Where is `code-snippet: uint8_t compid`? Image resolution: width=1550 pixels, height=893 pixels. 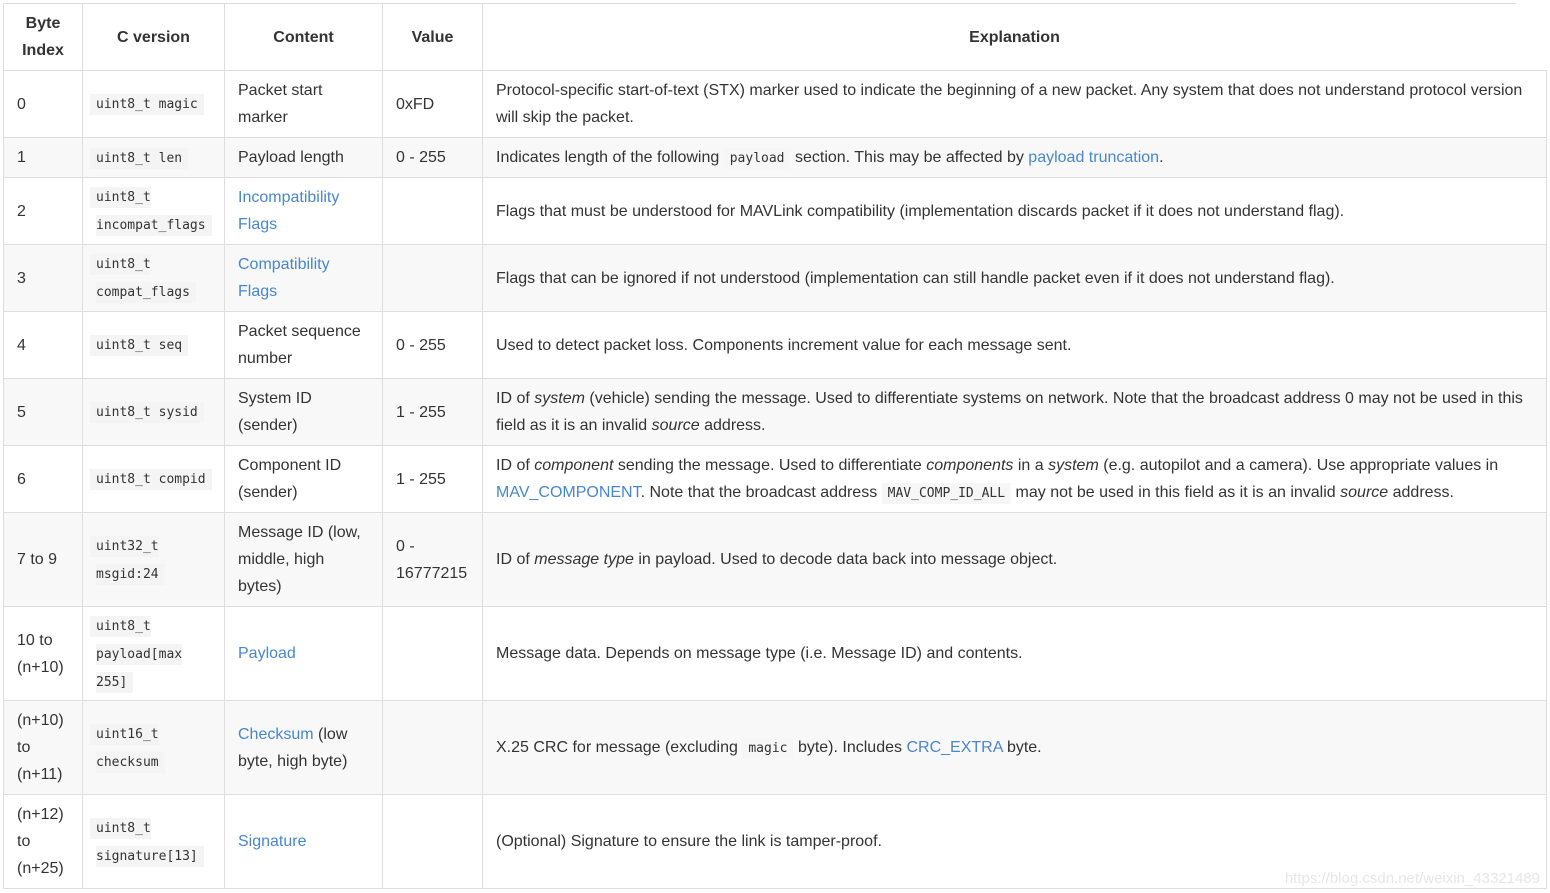
code-snippet: uint8_t compid is located at coordinates (151, 479).